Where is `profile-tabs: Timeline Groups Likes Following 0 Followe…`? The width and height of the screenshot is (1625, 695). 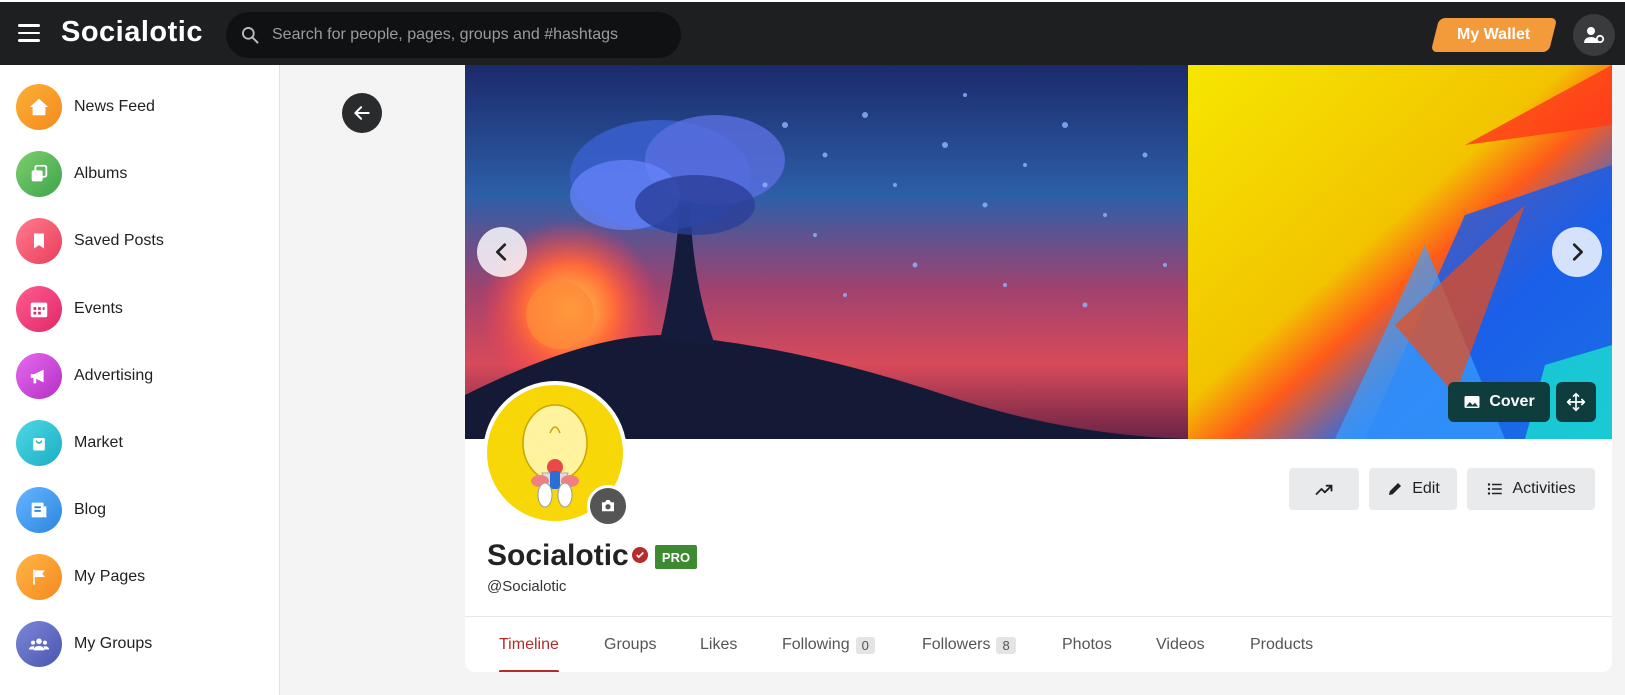
profile-tabs: Timeline Groups Likes Following 0 Followe… is located at coordinates (1038, 644).